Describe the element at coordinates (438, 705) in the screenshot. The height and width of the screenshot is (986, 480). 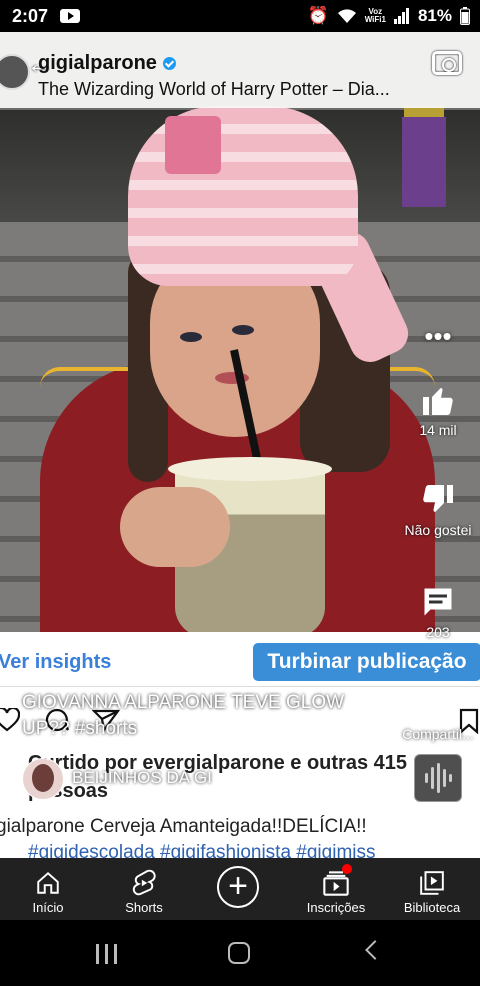
I see `share-icon` at that location.